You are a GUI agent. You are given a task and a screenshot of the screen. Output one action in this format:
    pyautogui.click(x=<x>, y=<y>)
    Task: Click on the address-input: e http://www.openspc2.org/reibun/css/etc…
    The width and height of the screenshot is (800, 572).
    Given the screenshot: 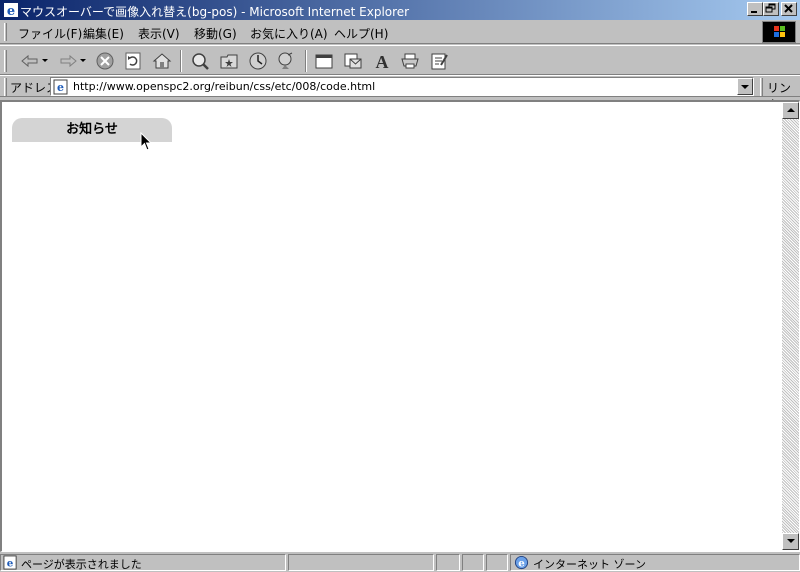 What is the action you would take?
    pyautogui.click(x=402, y=86)
    